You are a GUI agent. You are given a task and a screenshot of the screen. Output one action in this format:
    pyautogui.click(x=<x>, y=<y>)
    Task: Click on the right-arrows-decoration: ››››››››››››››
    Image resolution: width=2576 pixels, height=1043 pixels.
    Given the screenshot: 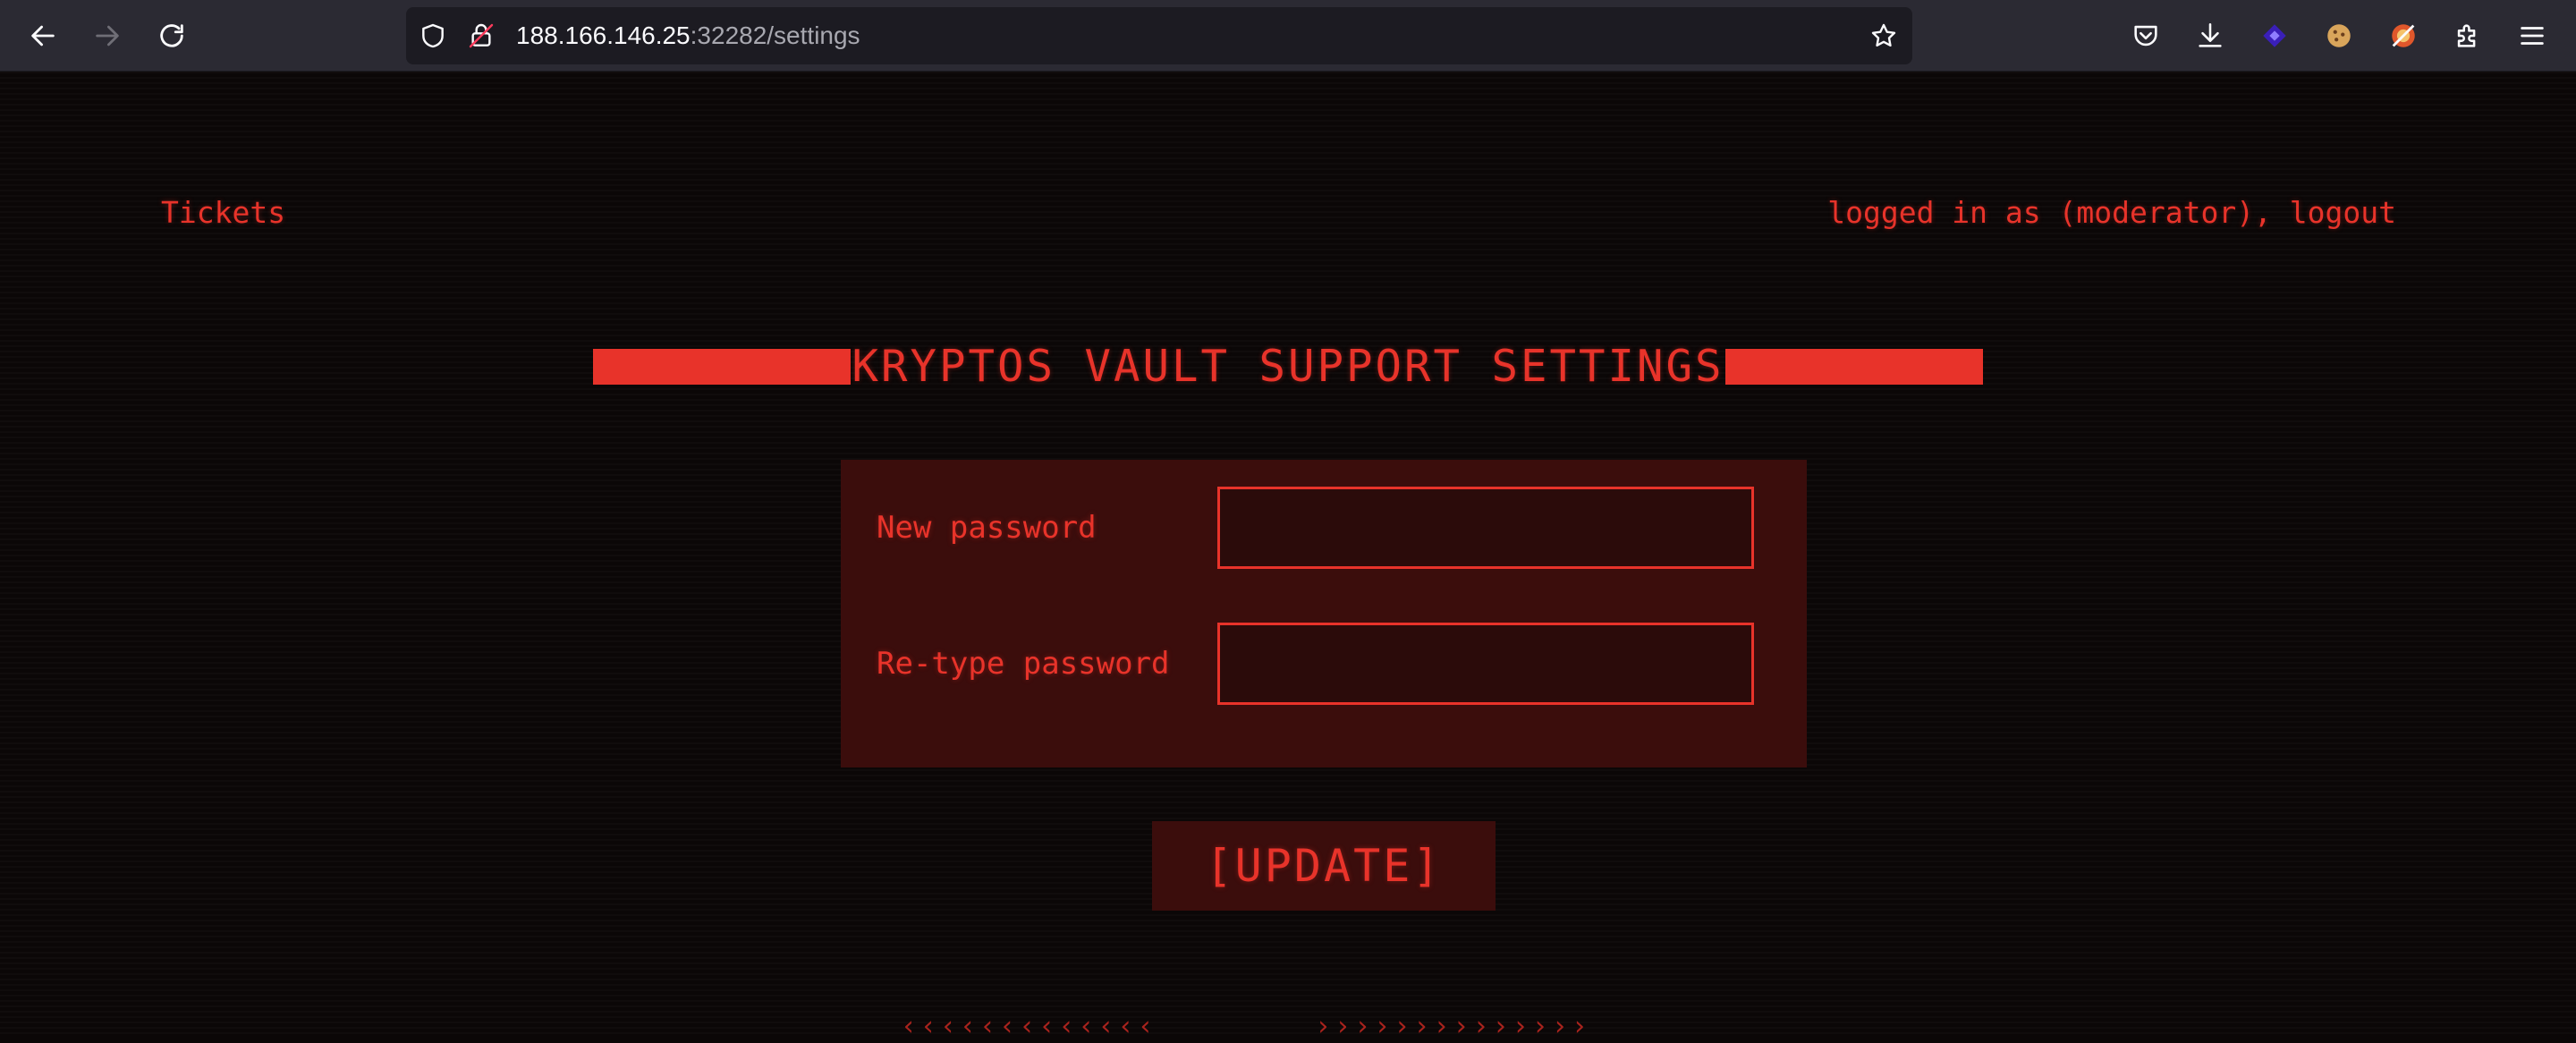 What is the action you would take?
    pyautogui.click(x=1453, y=1026)
    